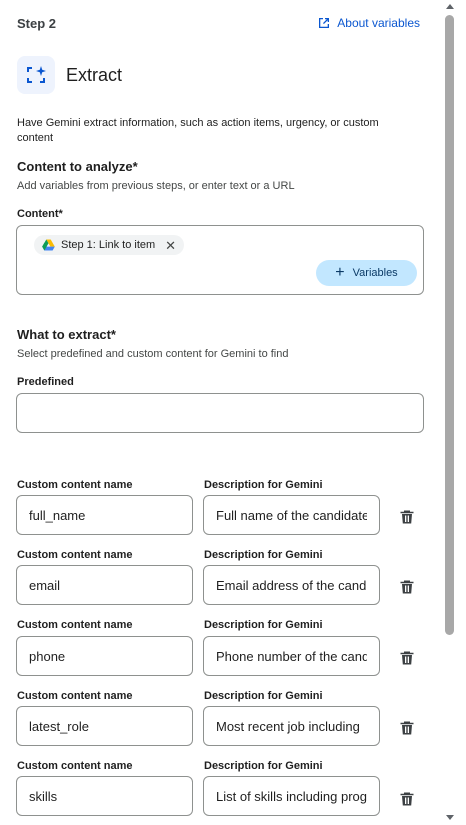 The width and height of the screenshot is (466, 825). What do you see at coordinates (104, 796) in the screenshot?
I see `custom-name-input: skills` at bounding box center [104, 796].